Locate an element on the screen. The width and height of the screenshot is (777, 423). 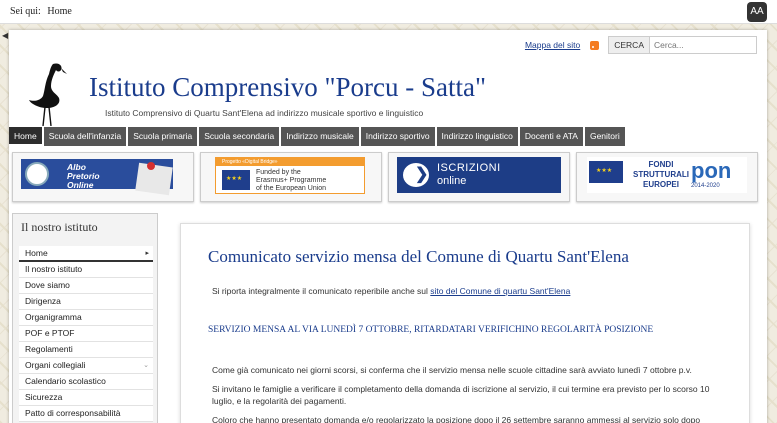
erasmus-line3: of the European Union is located at coordinates (291, 188).